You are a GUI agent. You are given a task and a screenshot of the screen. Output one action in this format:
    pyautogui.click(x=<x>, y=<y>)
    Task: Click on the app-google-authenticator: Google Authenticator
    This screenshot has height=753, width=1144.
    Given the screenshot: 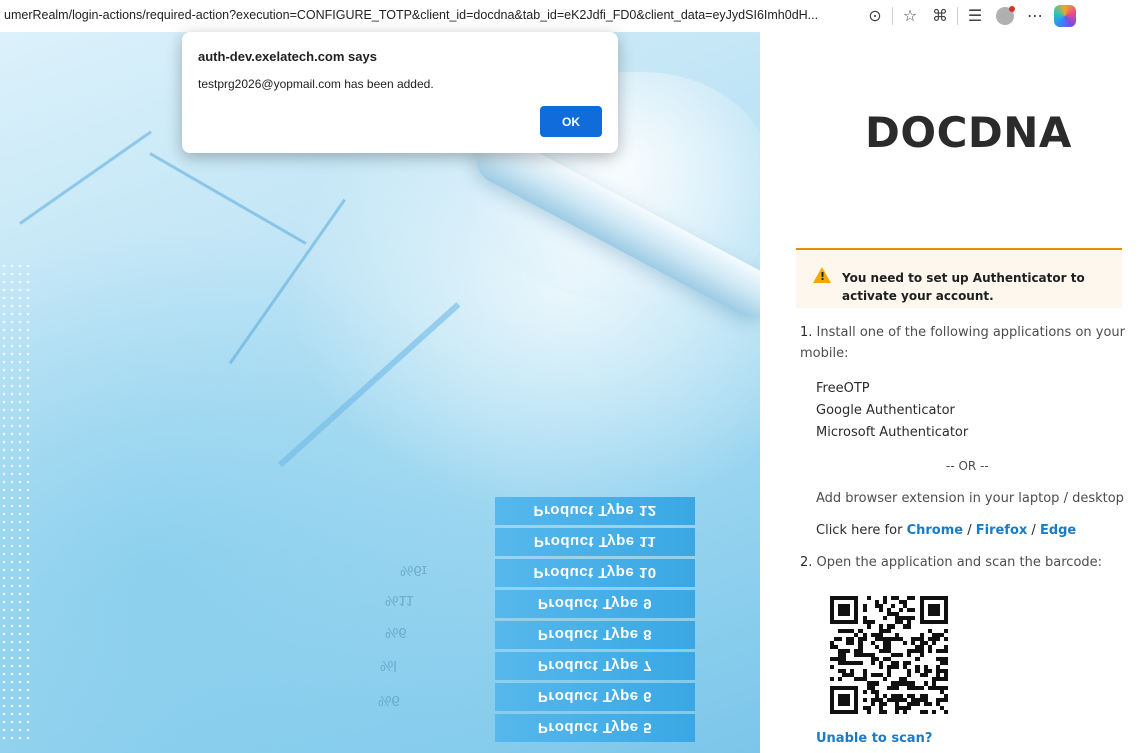 What is the action you would take?
    pyautogui.click(x=885, y=410)
    